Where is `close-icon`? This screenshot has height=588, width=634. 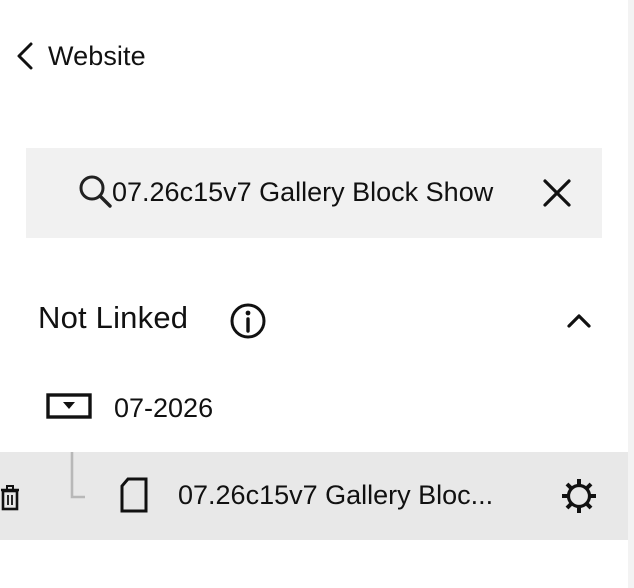
close-icon is located at coordinates (557, 195).